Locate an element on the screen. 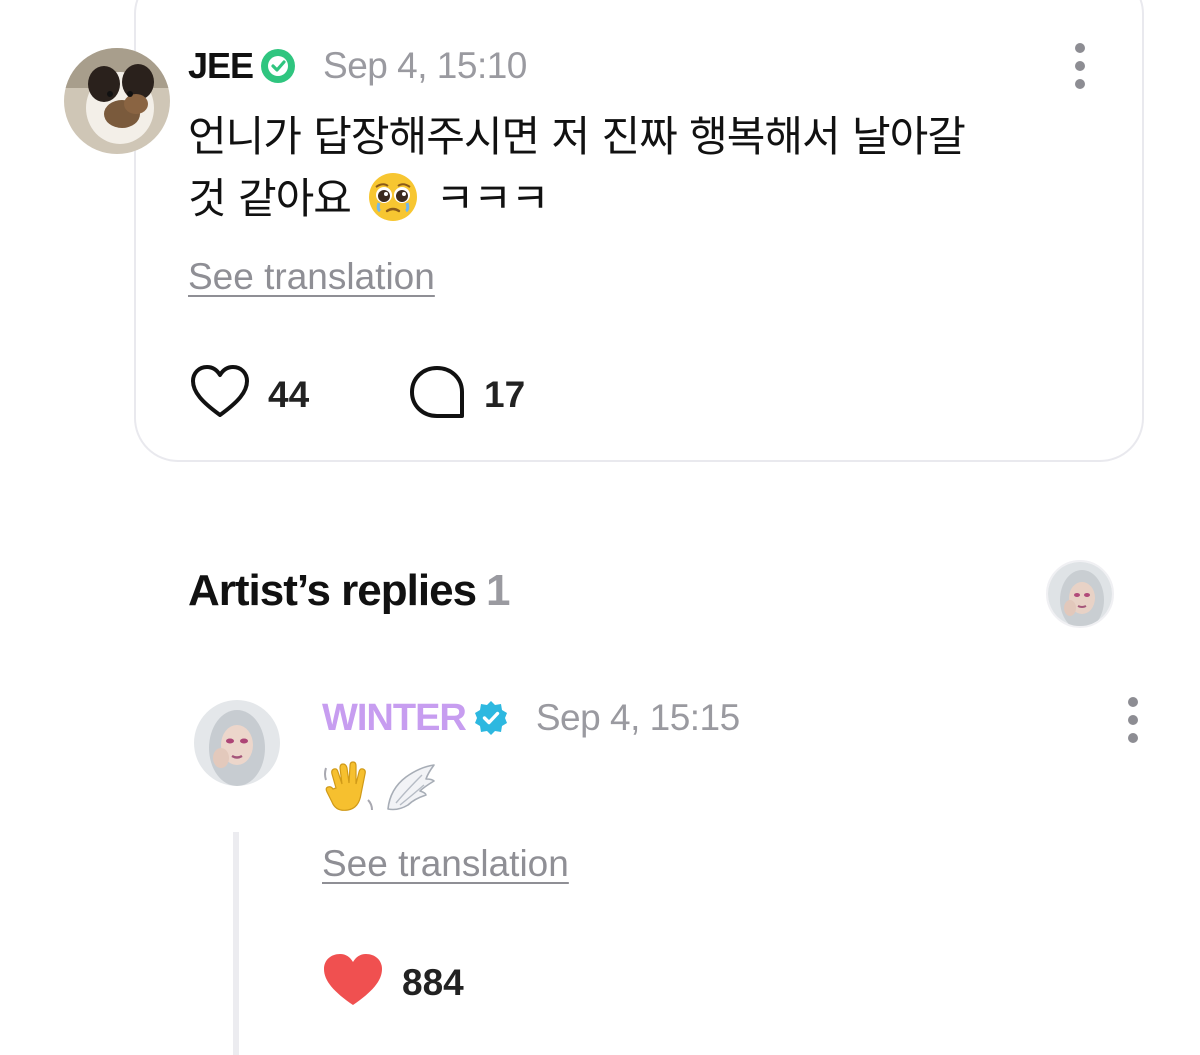  reply-count: 17 is located at coordinates (505, 394).